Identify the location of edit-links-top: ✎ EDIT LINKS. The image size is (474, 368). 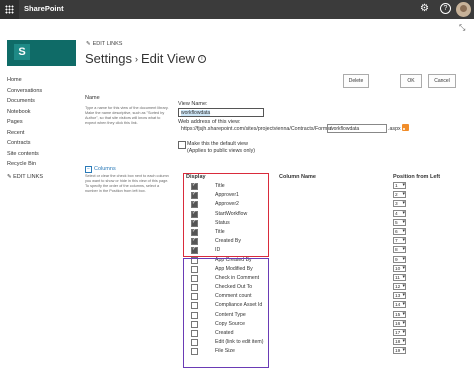
(104, 44).